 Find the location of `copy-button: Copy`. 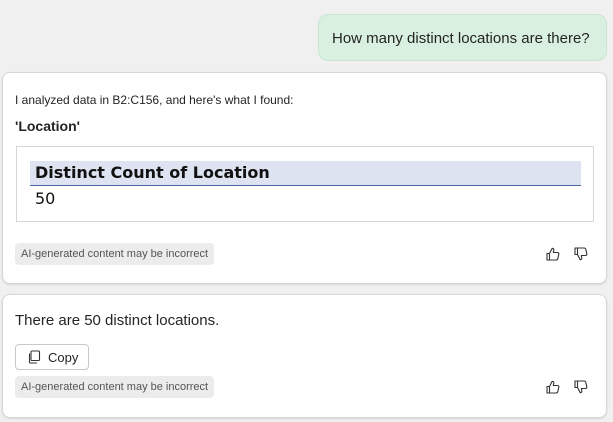

copy-button: Copy is located at coordinates (52, 357).